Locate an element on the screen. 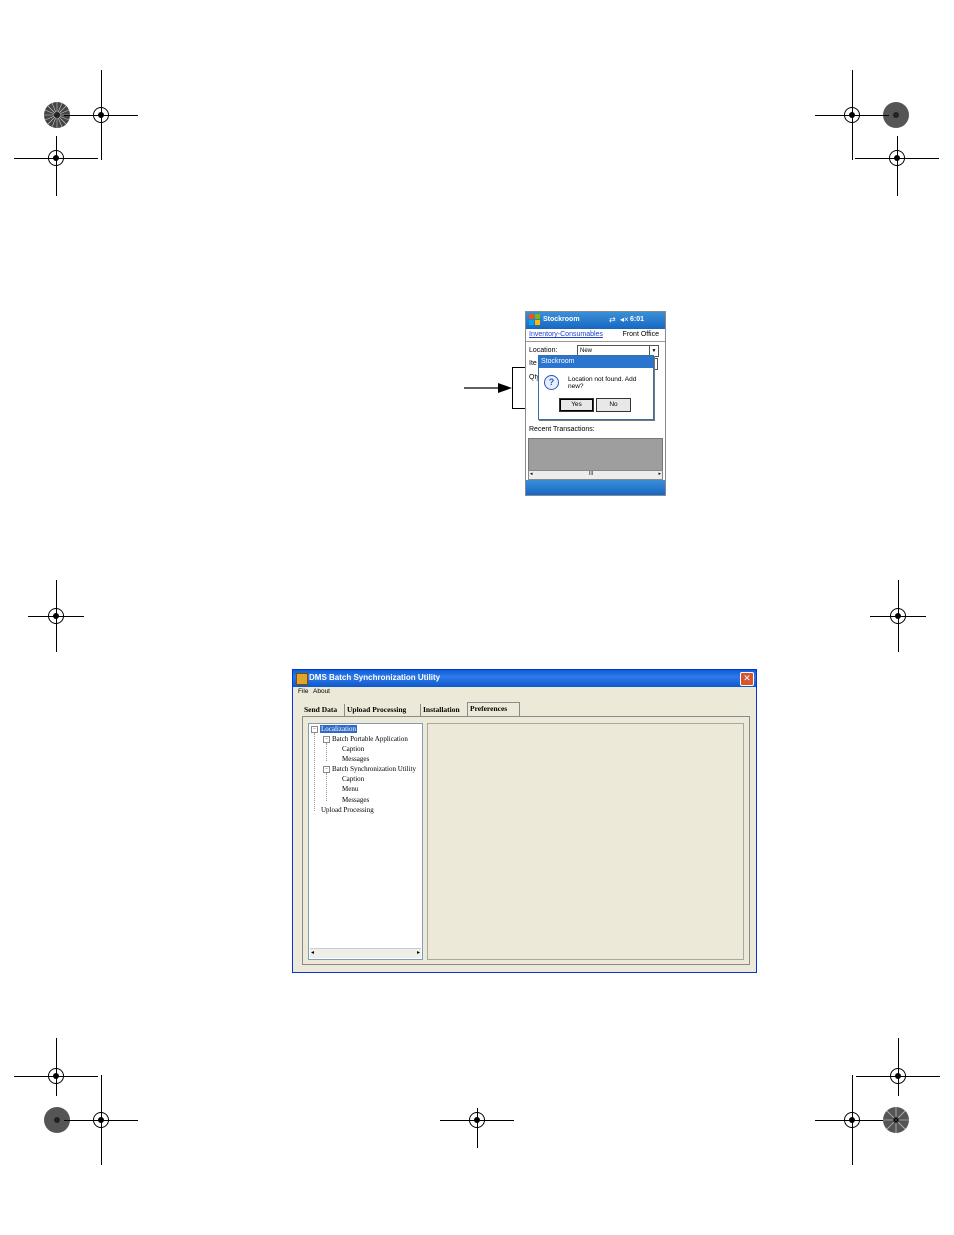 Image resolution: width=954 pixels, height=1235 pixels. horizontal-scrollbar: ◂ III ▸ is located at coordinates (595, 475).